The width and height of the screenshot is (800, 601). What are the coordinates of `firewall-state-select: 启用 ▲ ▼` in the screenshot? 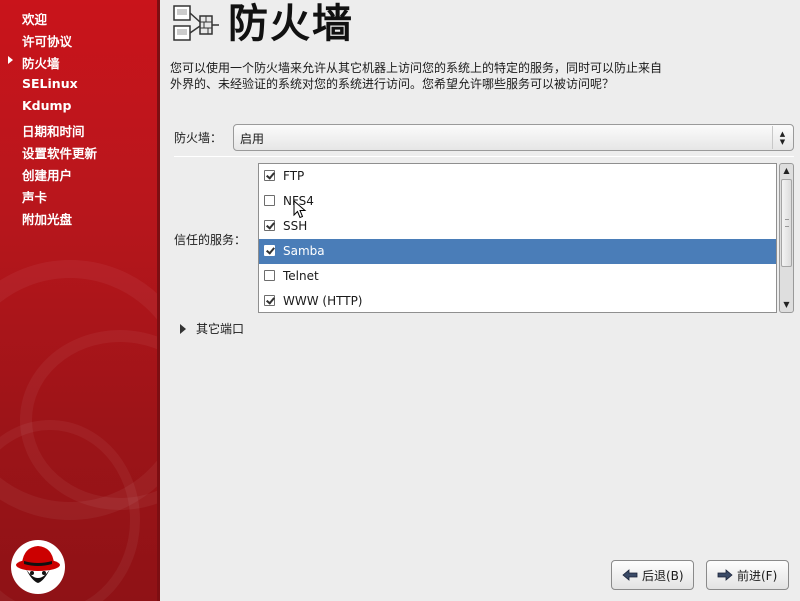 It's located at (513, 137).